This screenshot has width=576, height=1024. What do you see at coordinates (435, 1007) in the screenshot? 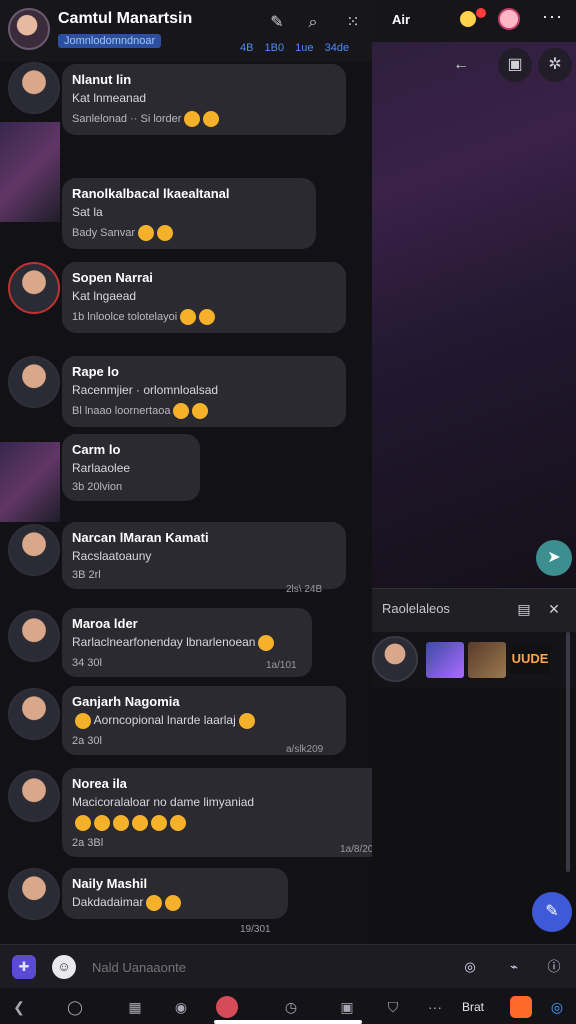
I see `nav-more-icon: ···` at bounding box center [435, 1007].